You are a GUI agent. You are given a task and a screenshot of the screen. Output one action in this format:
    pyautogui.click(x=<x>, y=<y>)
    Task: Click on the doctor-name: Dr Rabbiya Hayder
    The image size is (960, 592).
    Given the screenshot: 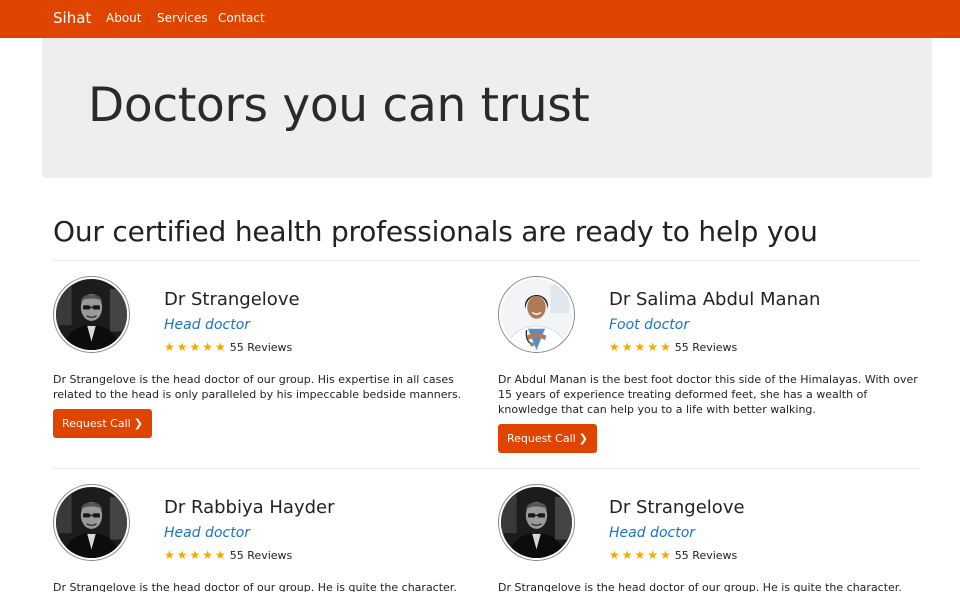 What is the action you would take?
    pyautogui.click(x=249, y=507)
    